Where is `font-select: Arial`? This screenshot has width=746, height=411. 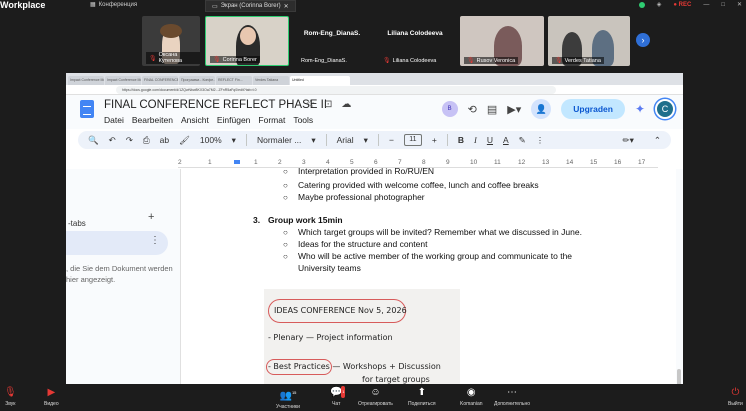 font-select: Arial is located at coordinates (345, 140).